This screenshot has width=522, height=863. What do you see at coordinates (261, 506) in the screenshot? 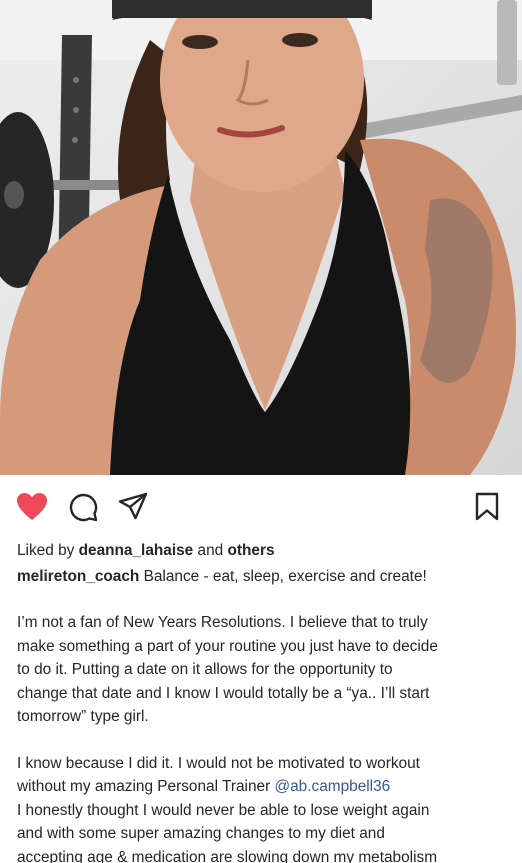
I see `action-bar` at bounding box center [261, 506].